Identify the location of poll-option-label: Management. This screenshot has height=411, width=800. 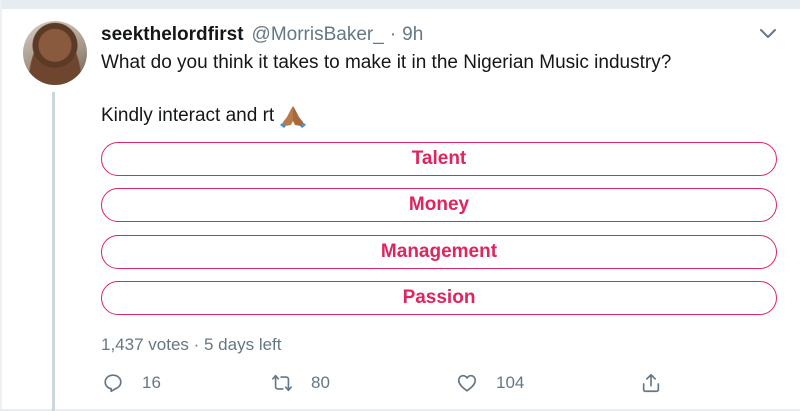
(439, 251).